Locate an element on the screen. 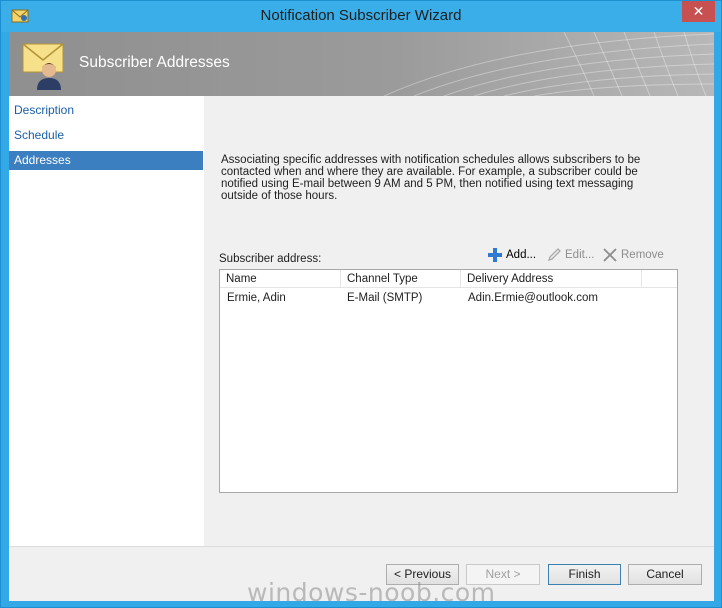  close-button: ✕ is located at coordinates (698, 11).